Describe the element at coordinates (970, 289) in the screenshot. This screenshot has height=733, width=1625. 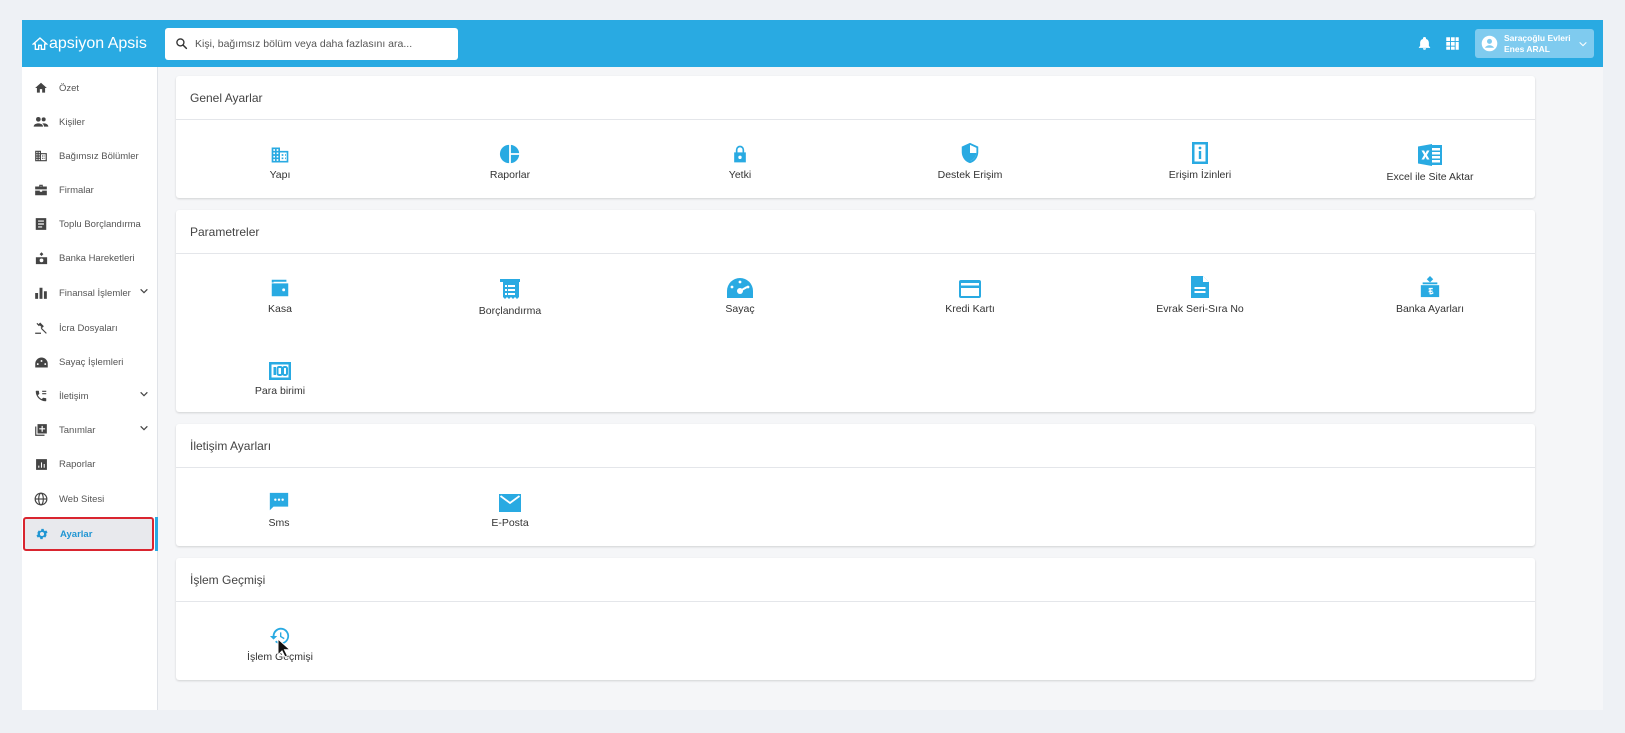
I see `credit-card-icon` at that location.